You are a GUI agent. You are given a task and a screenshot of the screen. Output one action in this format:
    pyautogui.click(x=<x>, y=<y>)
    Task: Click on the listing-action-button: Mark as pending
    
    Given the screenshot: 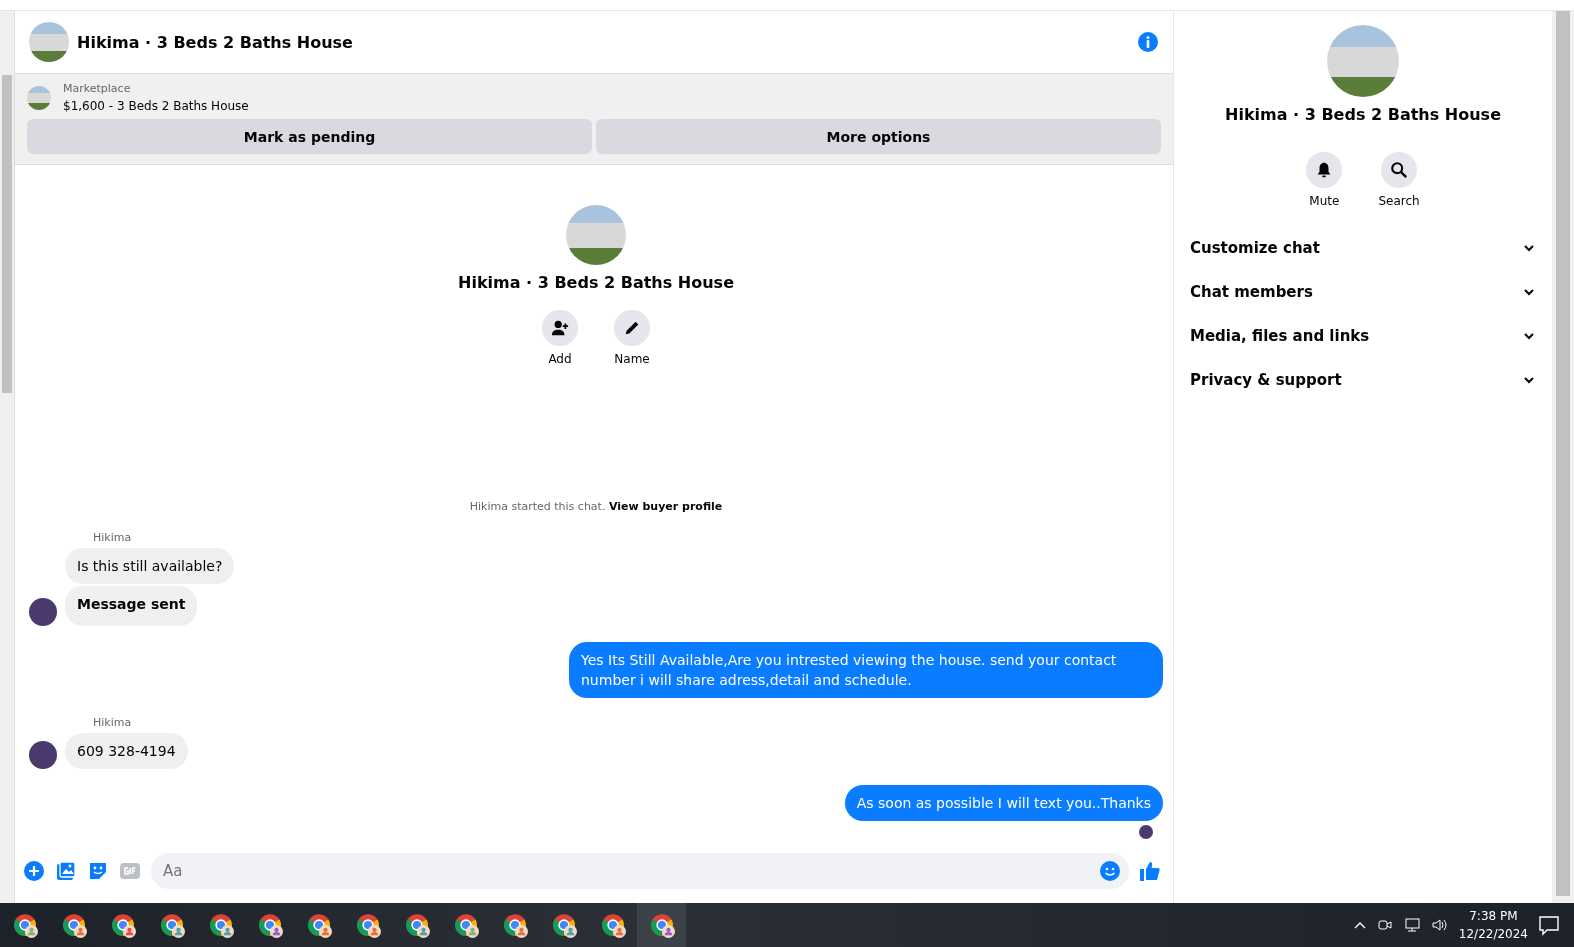 What is the action you would take?
    pyautogui.click(x=309, y=136)
    